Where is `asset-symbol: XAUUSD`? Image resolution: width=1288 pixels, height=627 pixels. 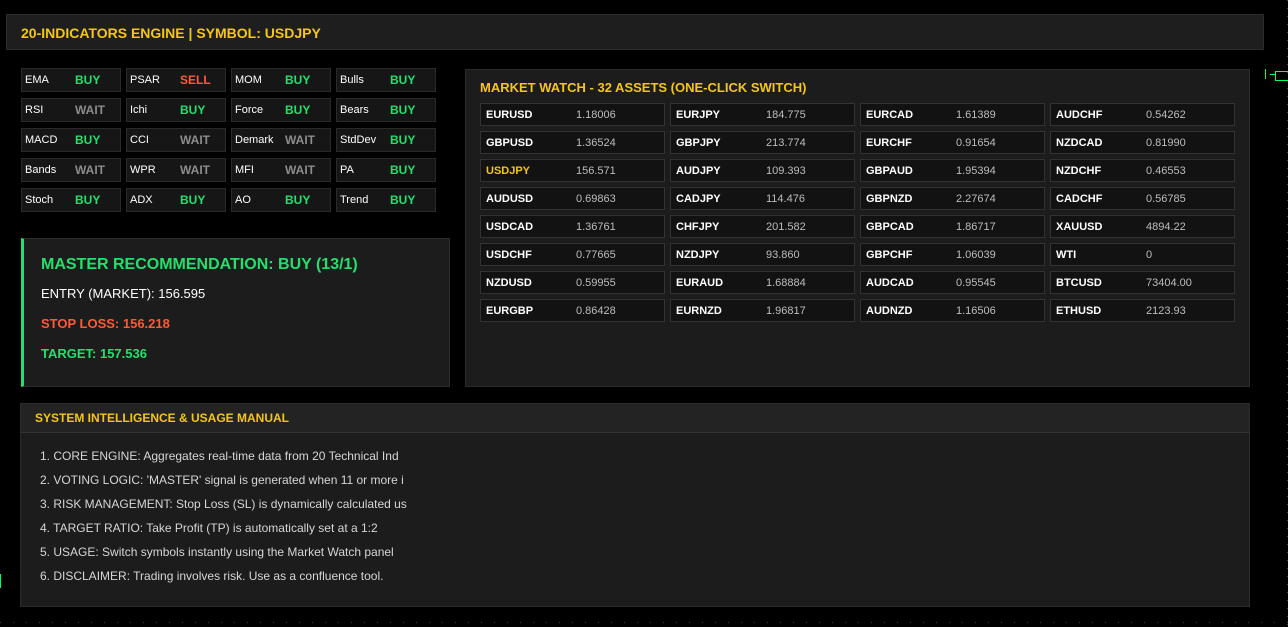
asset-symbol: XAUUSD is located at coordinates (1079, 227).